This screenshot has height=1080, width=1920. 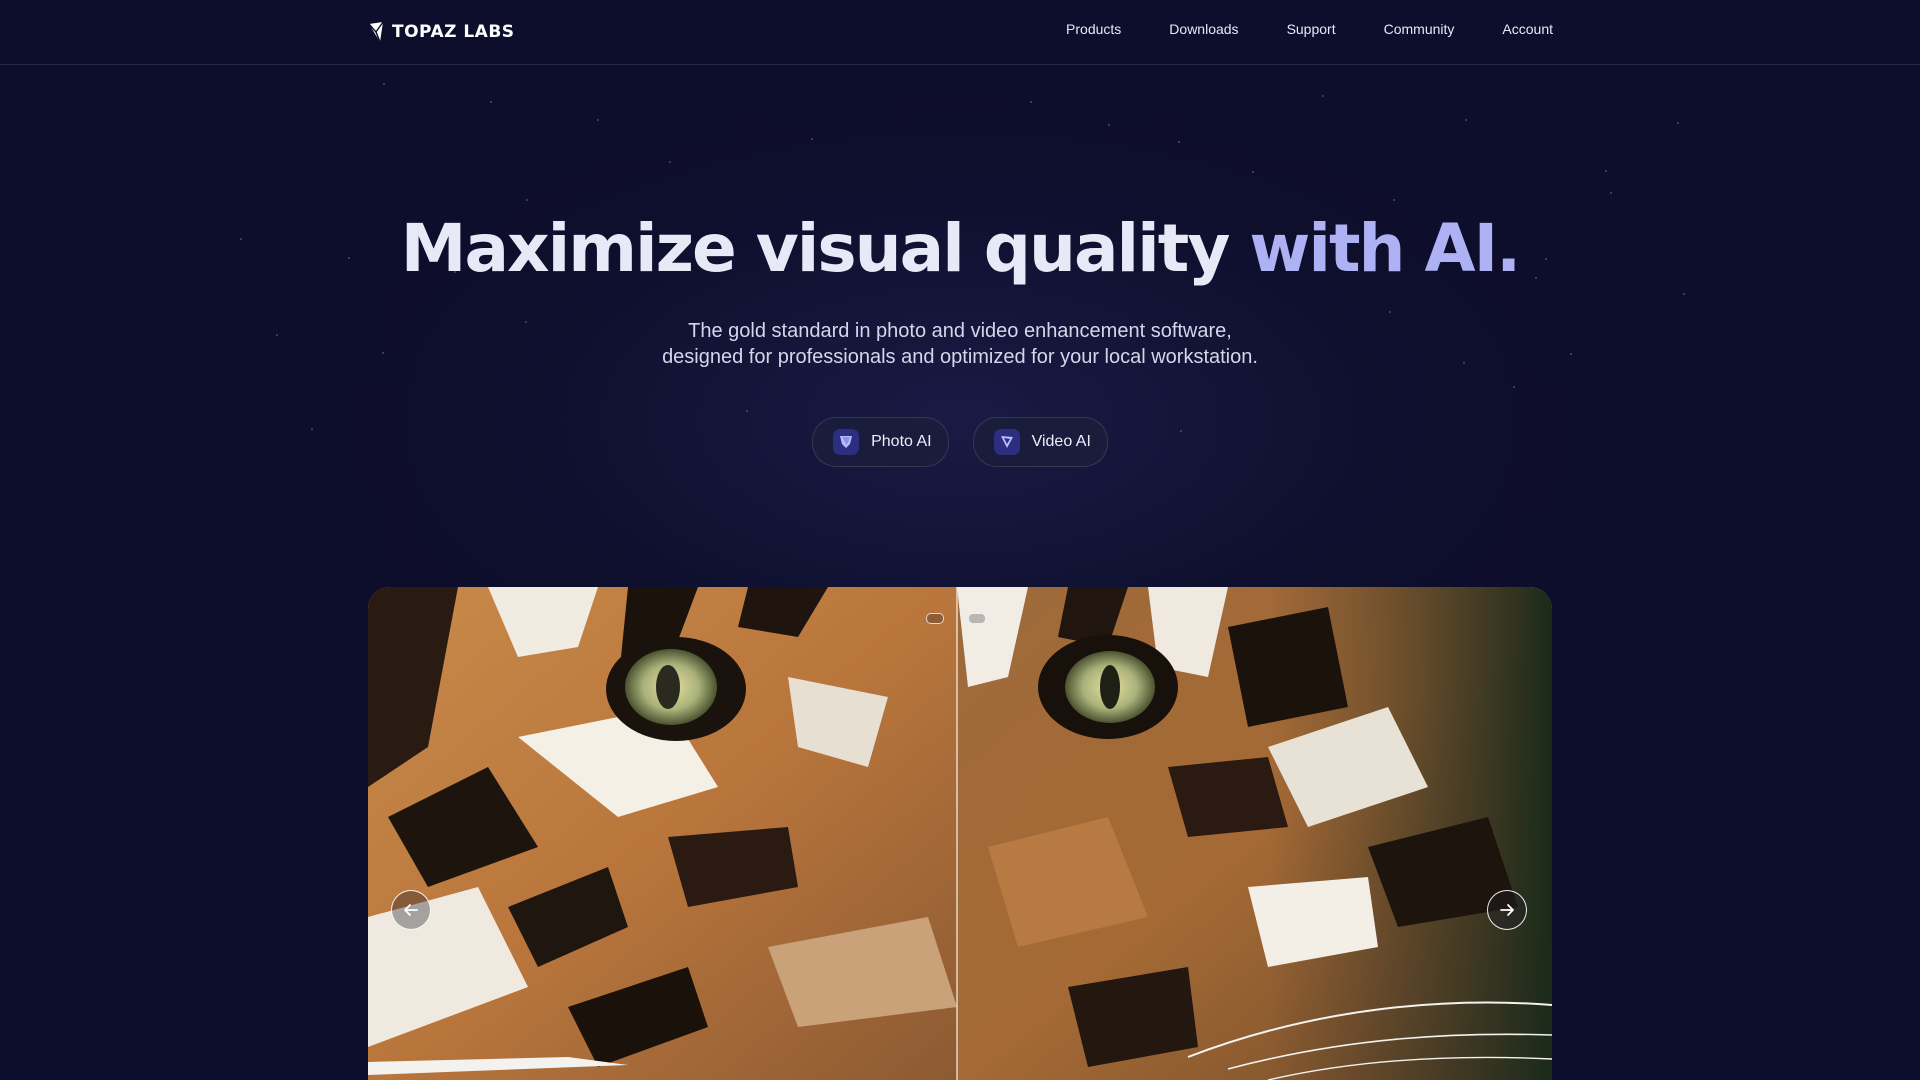 What do you see at coordinates (1419, 29) in the screenshot?
I see `nav-link-community: Community` at bounding box center [1419, 29].